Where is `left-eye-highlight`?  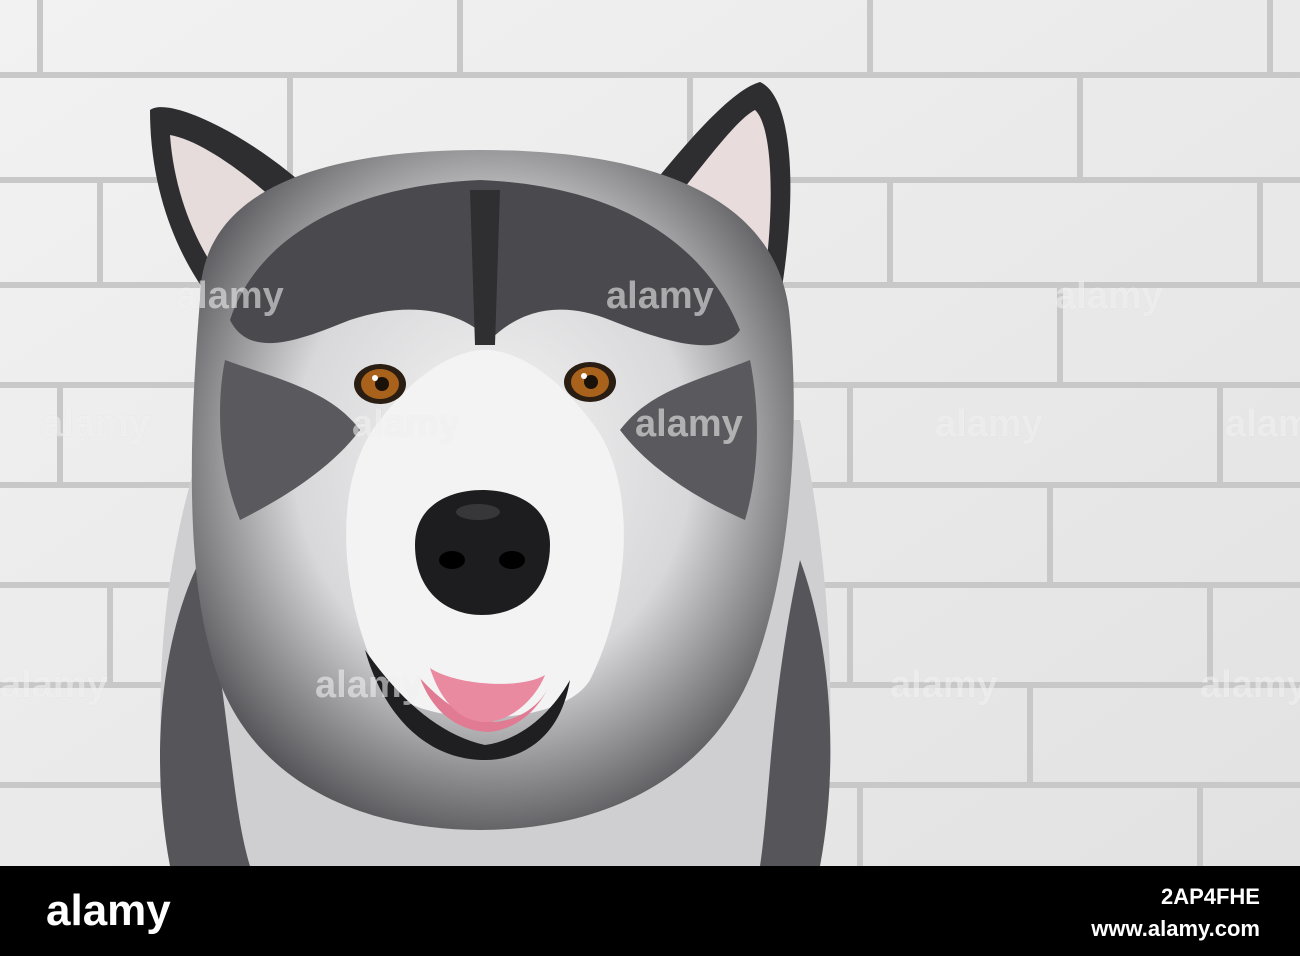 left-eye-highlight is located at coordinates (375, 378).